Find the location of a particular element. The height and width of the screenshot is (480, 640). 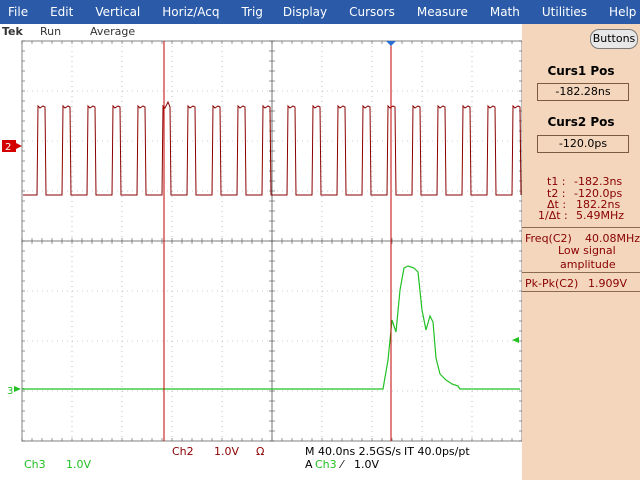

curs1-value: -182.28ns is located at coordinates (583, 92).